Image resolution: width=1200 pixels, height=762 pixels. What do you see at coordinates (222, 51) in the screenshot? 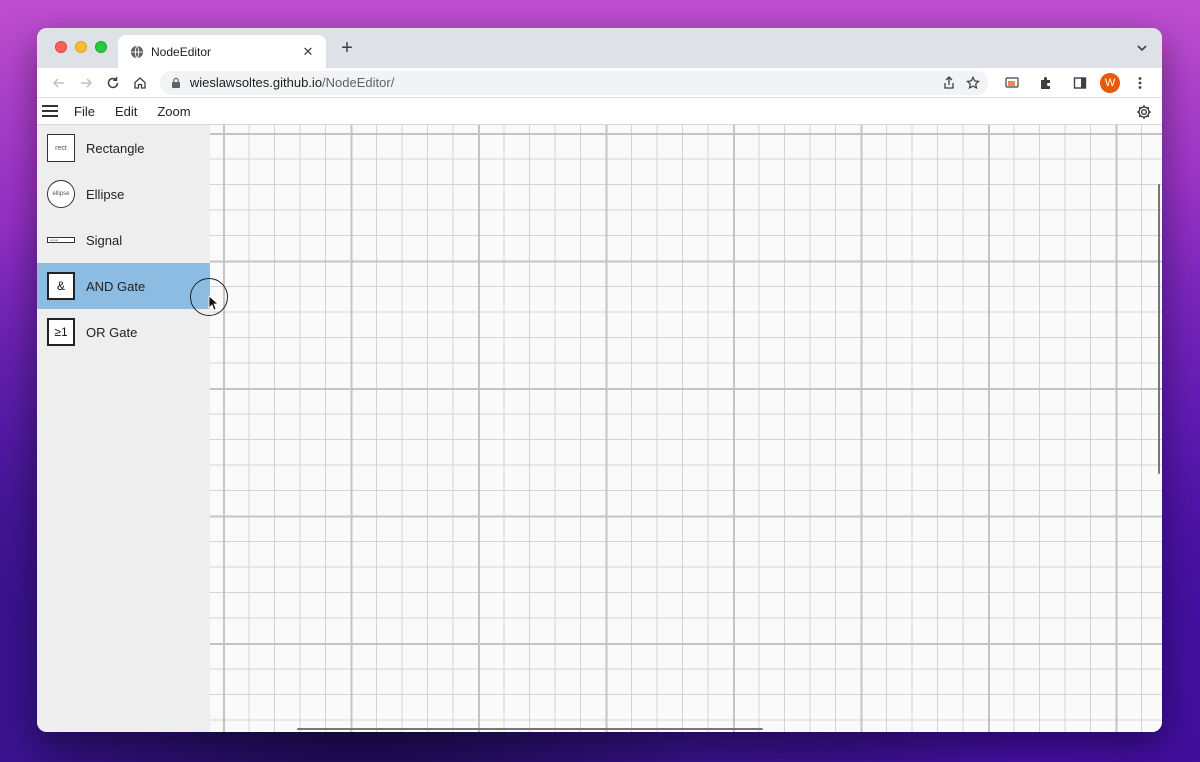
I see `tab-nodeeditor: NodeEditor ✕` at bounding box center [222, 51].